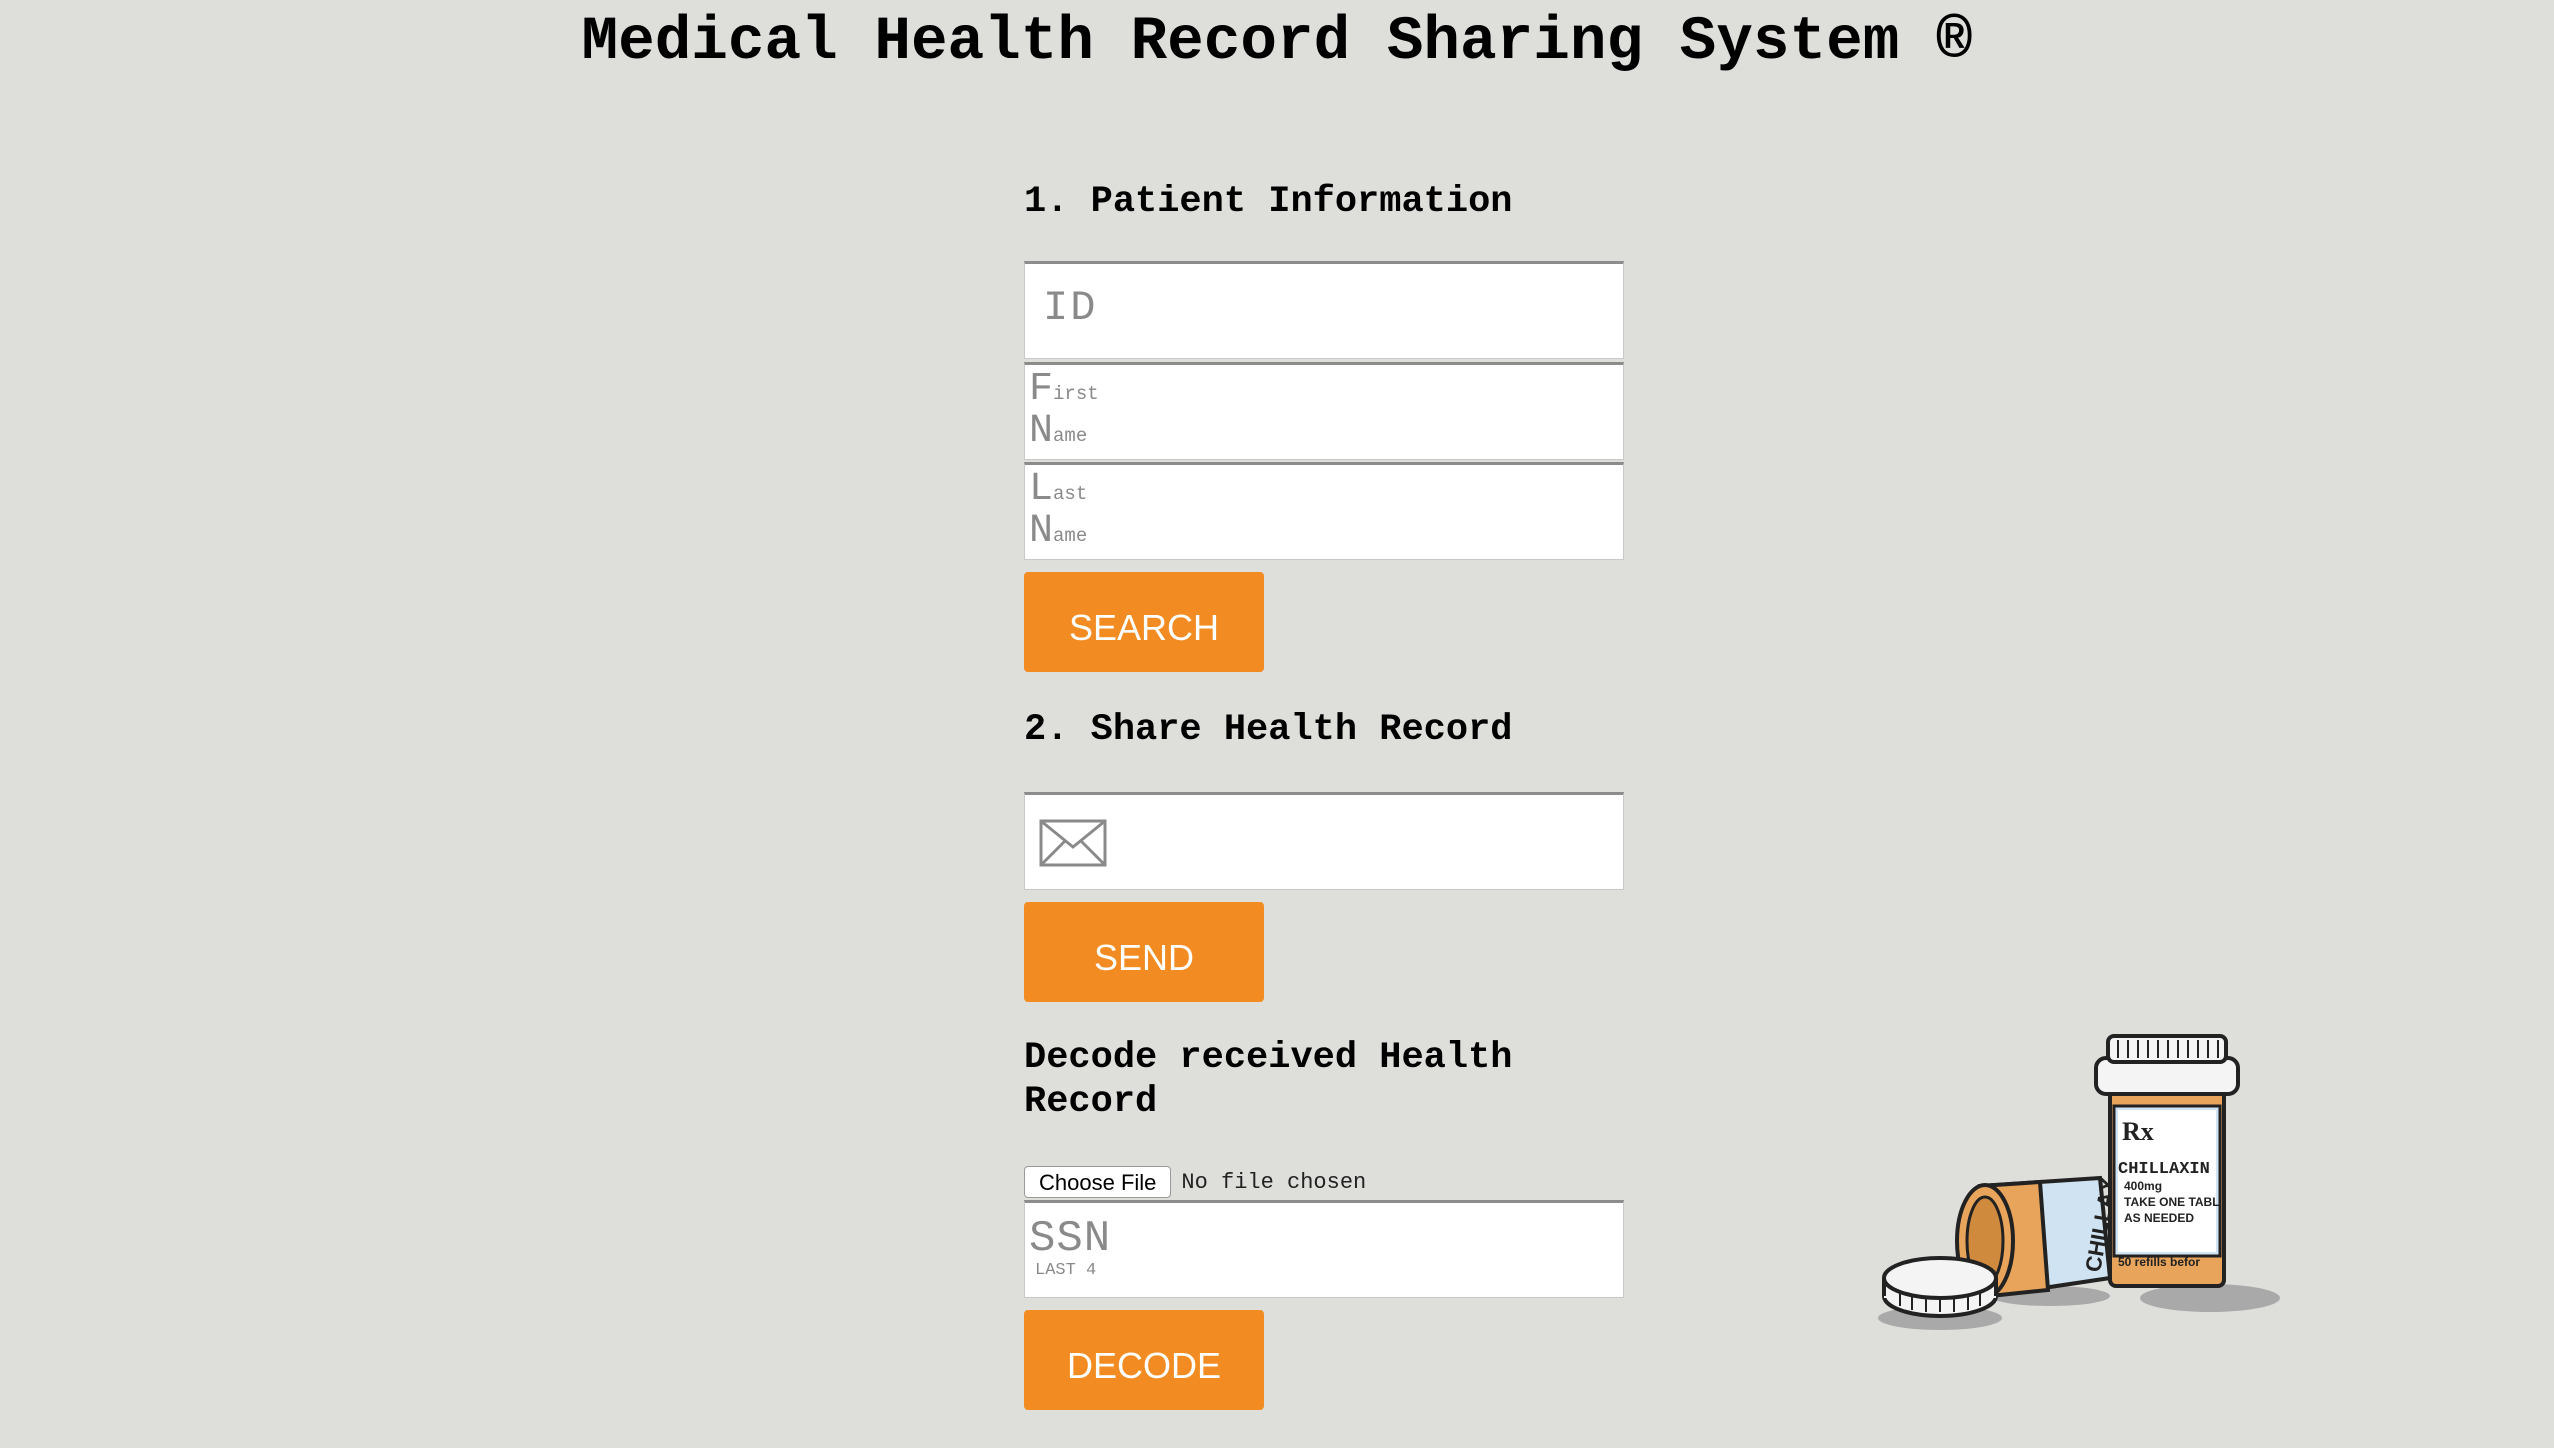 This screenshot has width=2554, height=1448. What do you see at coordinates (2138, 1131) in the screenshot?
I see `rx-symbol: Rx` at bounding box center [2138, 1131].